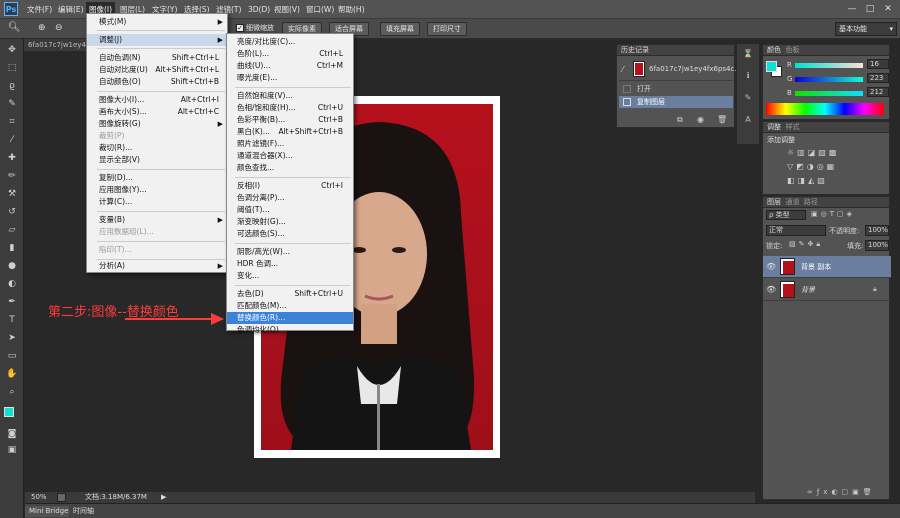  What do you see at coordinates (39, 9) in the screenshot?
I see `menu-file: 文件(F)` at bounding box center [39, 9].